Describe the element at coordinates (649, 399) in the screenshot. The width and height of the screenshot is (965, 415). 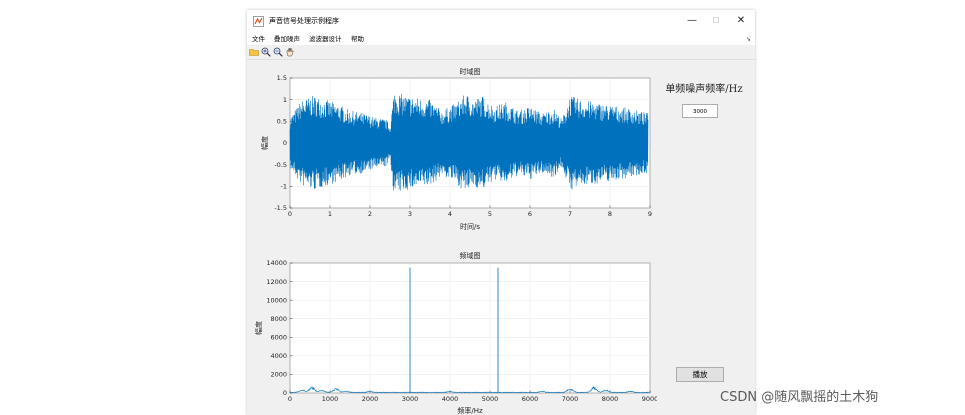
I see `freq-x-tick-label: 9000` at that location.